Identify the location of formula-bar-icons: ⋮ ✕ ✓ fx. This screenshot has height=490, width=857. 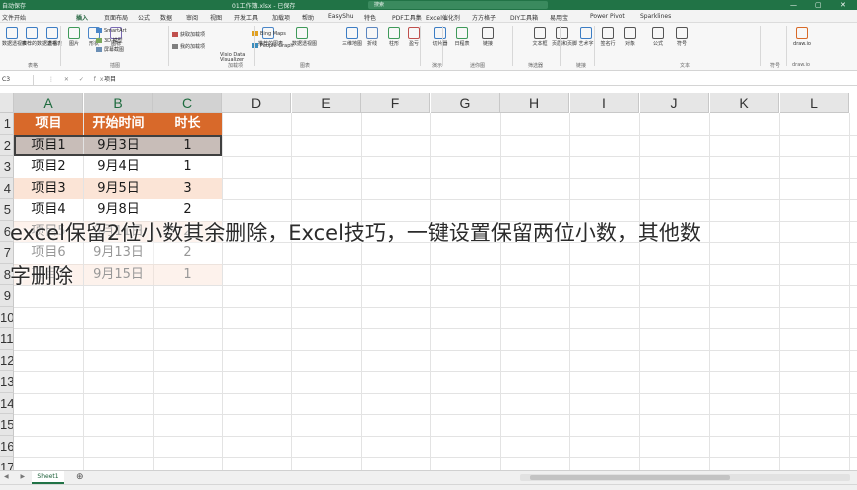
(77, 80).